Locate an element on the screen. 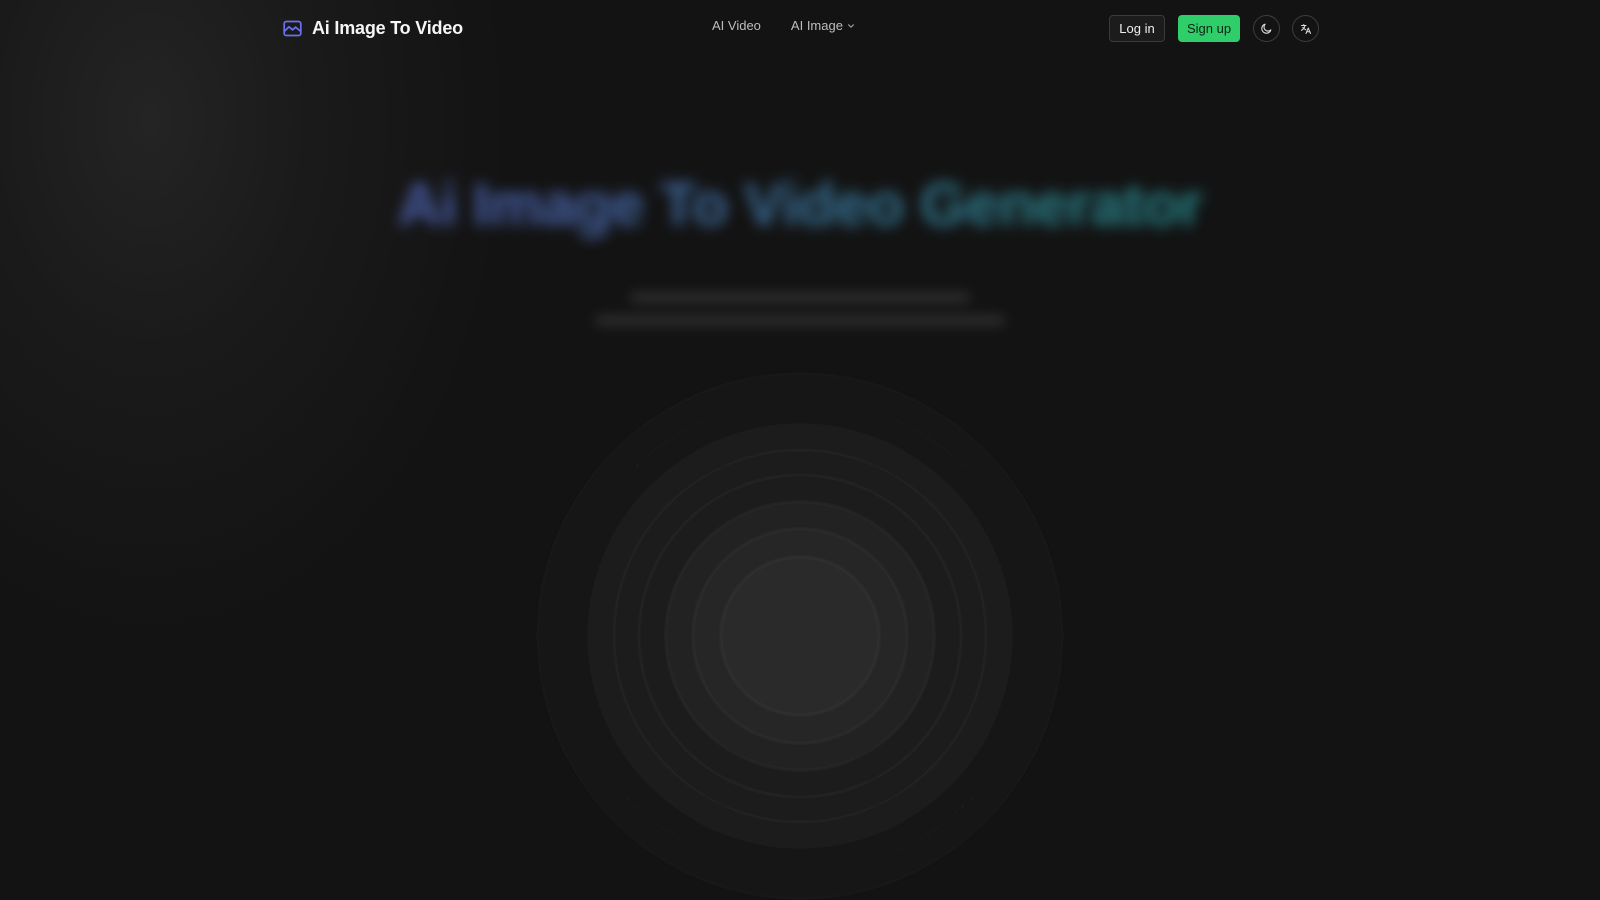 This screenshot has width=1600, height=900. chevron-down-icon is located at coordinates (851, 26).